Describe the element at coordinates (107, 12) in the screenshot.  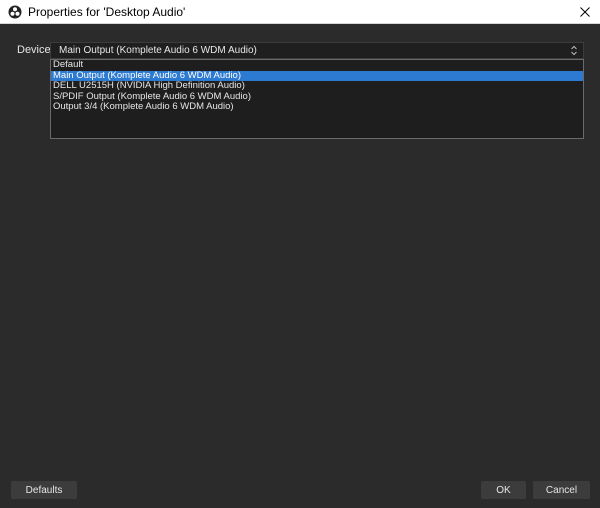
I see `window-title: Properties for 'Desktop Audio'` at that location.